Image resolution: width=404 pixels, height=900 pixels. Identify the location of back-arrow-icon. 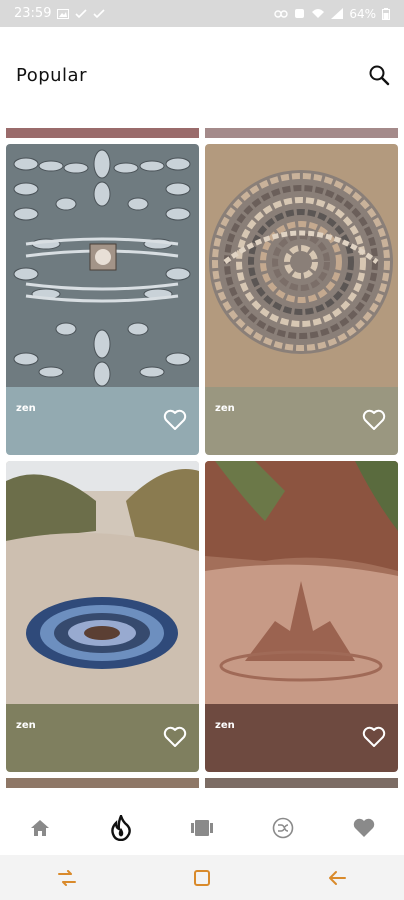
(337, 877).